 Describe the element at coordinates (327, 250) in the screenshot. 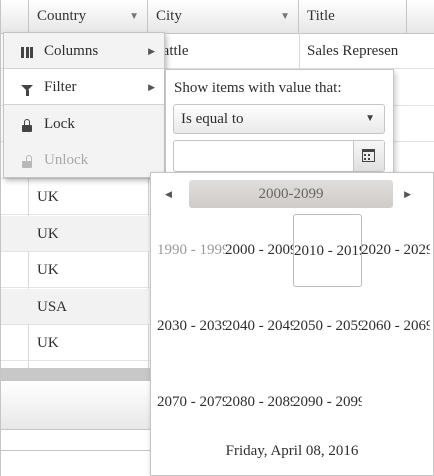

I see `decade-cell: 2010 - 2019` at that location.